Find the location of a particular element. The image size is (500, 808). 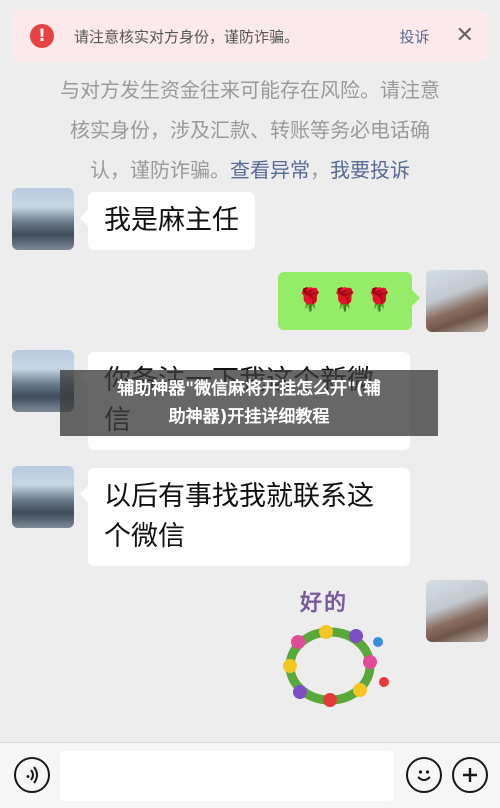

overlay-line-1: 辅助神器"微信麻将开挂怎么开"(辅 is located at coordinates (249, 389).